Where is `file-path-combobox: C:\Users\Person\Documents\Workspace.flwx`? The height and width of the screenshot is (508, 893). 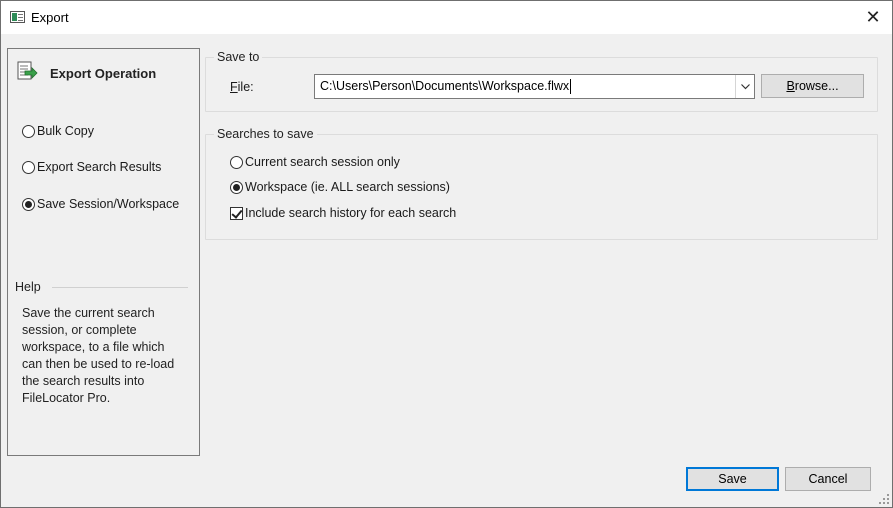 file-path-combobox: C:\Users\Person\Documents\Workspace.flwx is located at coordinates (534, 86).